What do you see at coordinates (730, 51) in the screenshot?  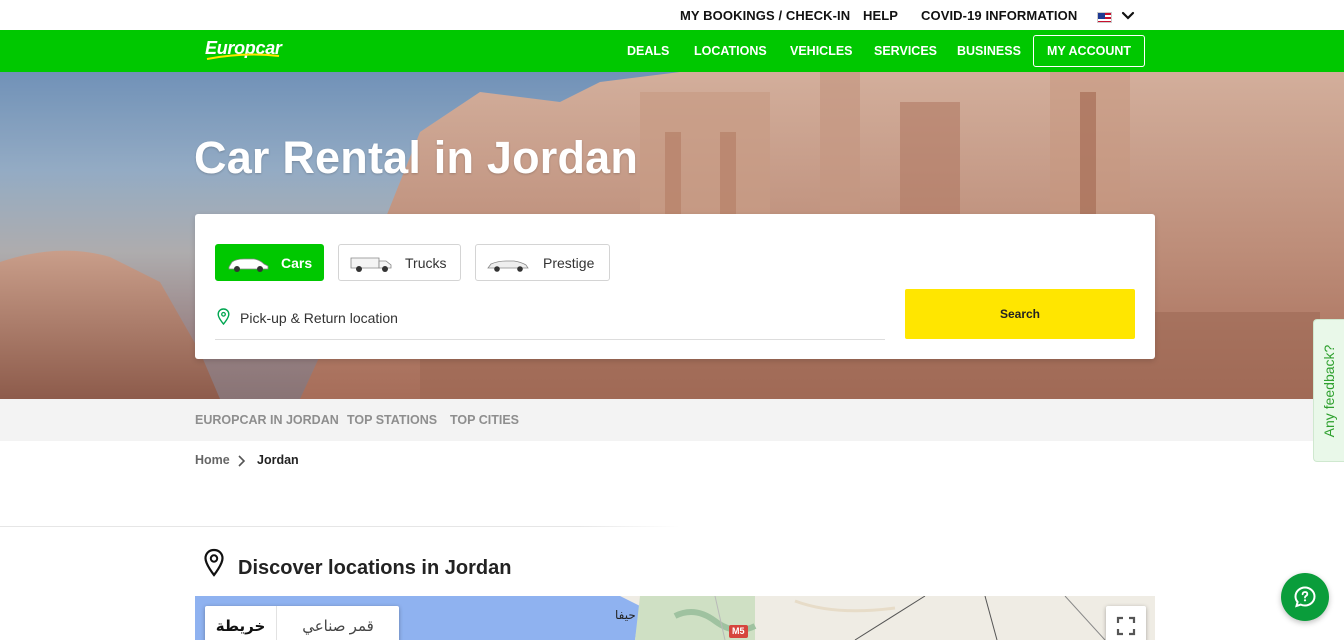 I see `nav-locations: LOCATIONS` at bounding box center [730, 51].